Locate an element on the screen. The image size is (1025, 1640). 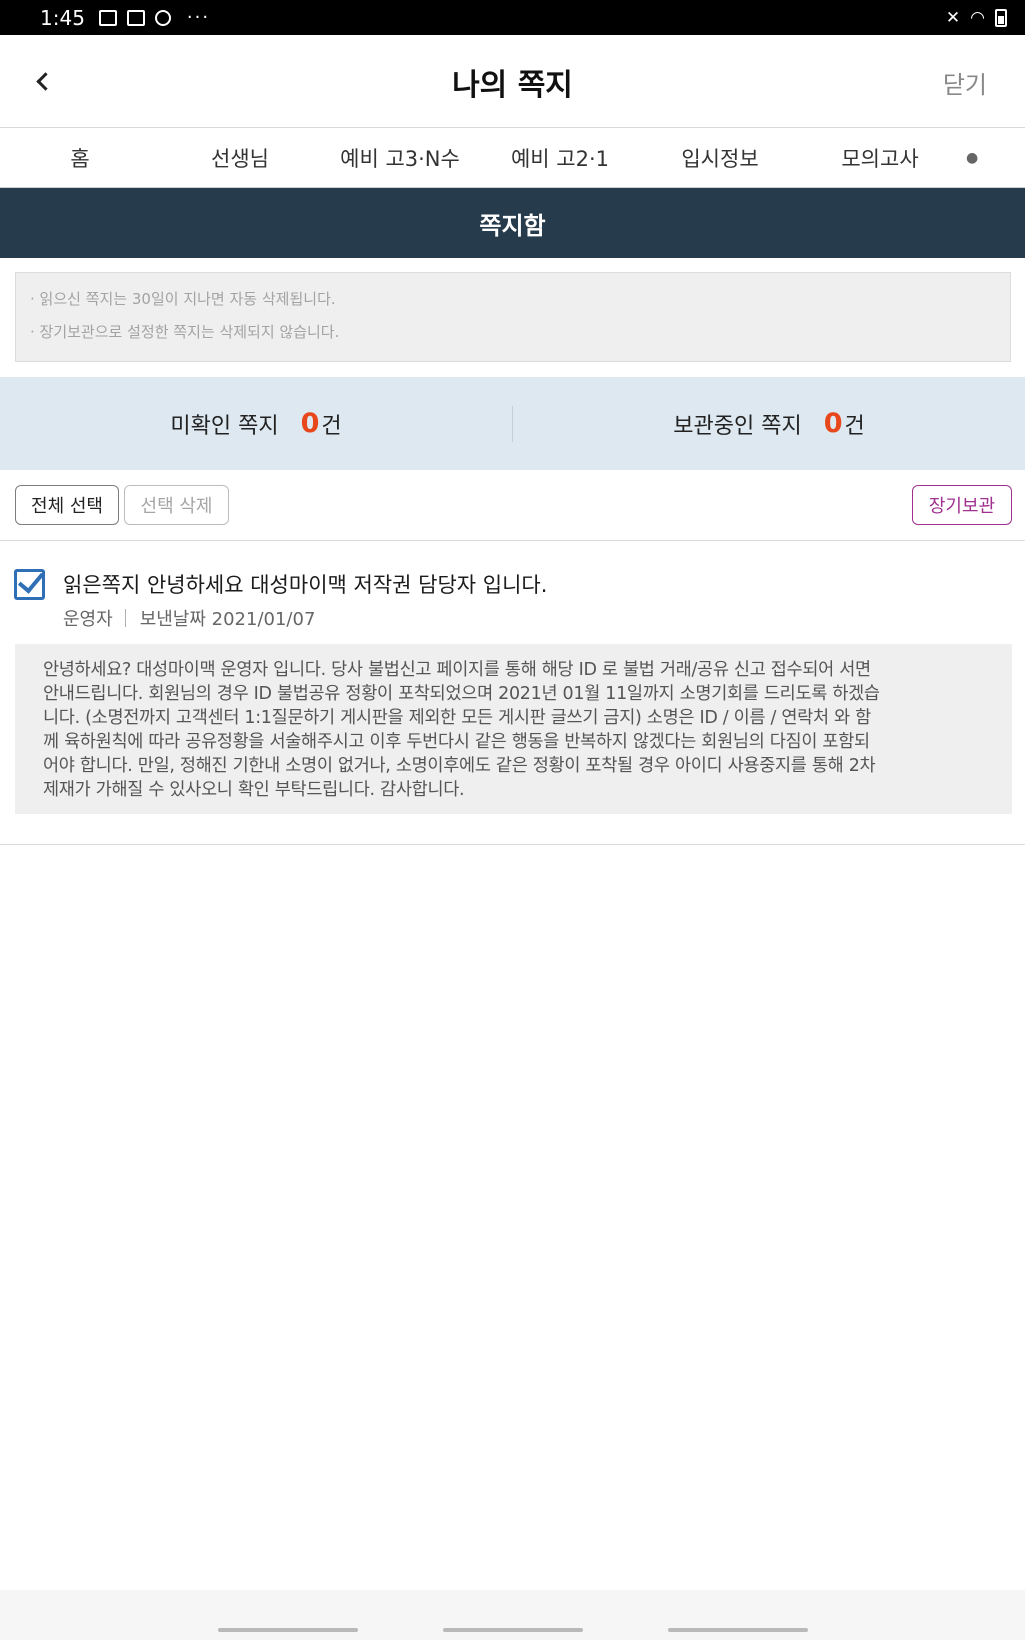
nav-back-button is located at coordinates (738, 1630).